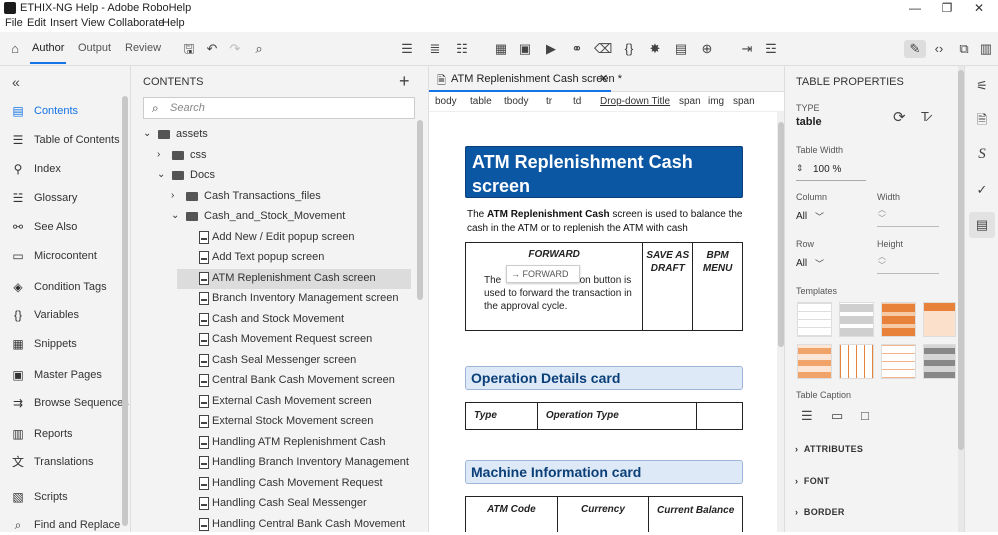 The width and height of the screenshot is (998, 535). What do you see at coordinates (603, 514) in the screenshot?
I see `machine-col-currency: Currency` at bounding box center [603, 514].